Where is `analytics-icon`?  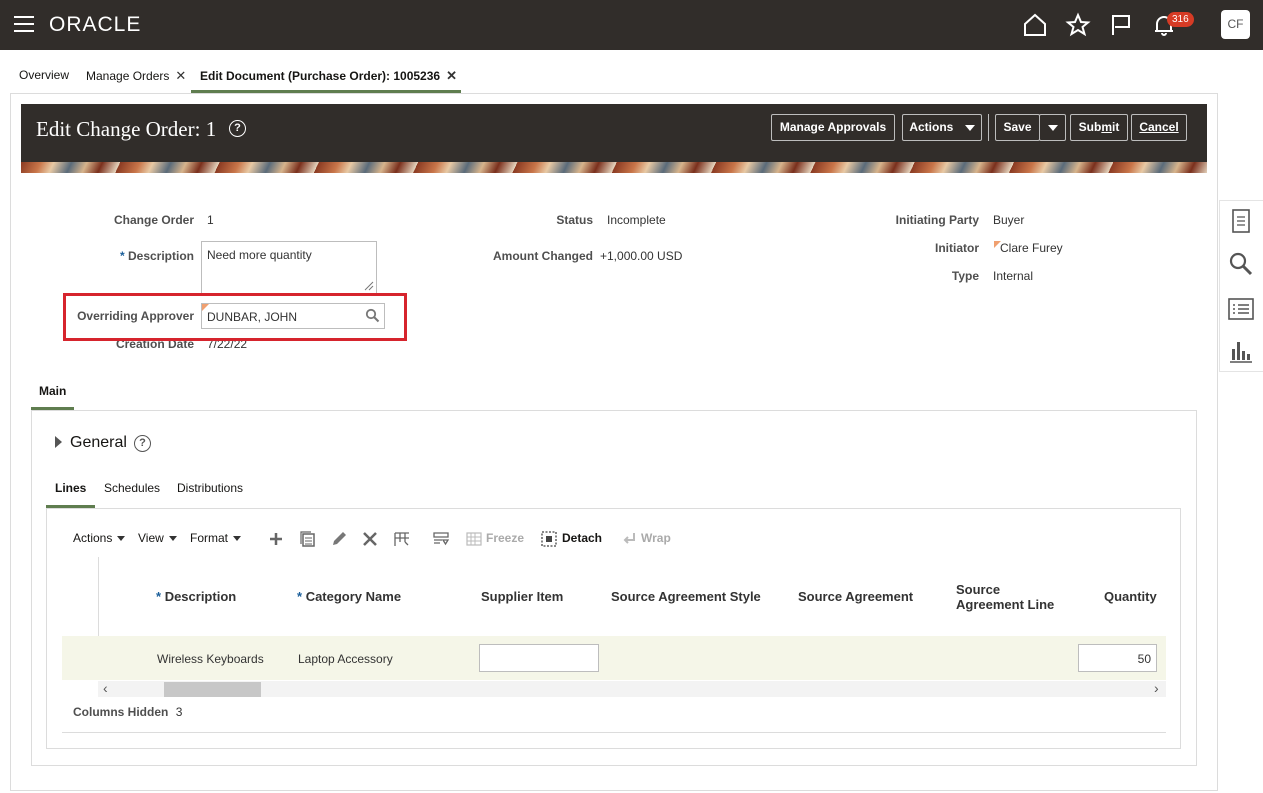
analytics-icon is located at coordinates (1241, 351).